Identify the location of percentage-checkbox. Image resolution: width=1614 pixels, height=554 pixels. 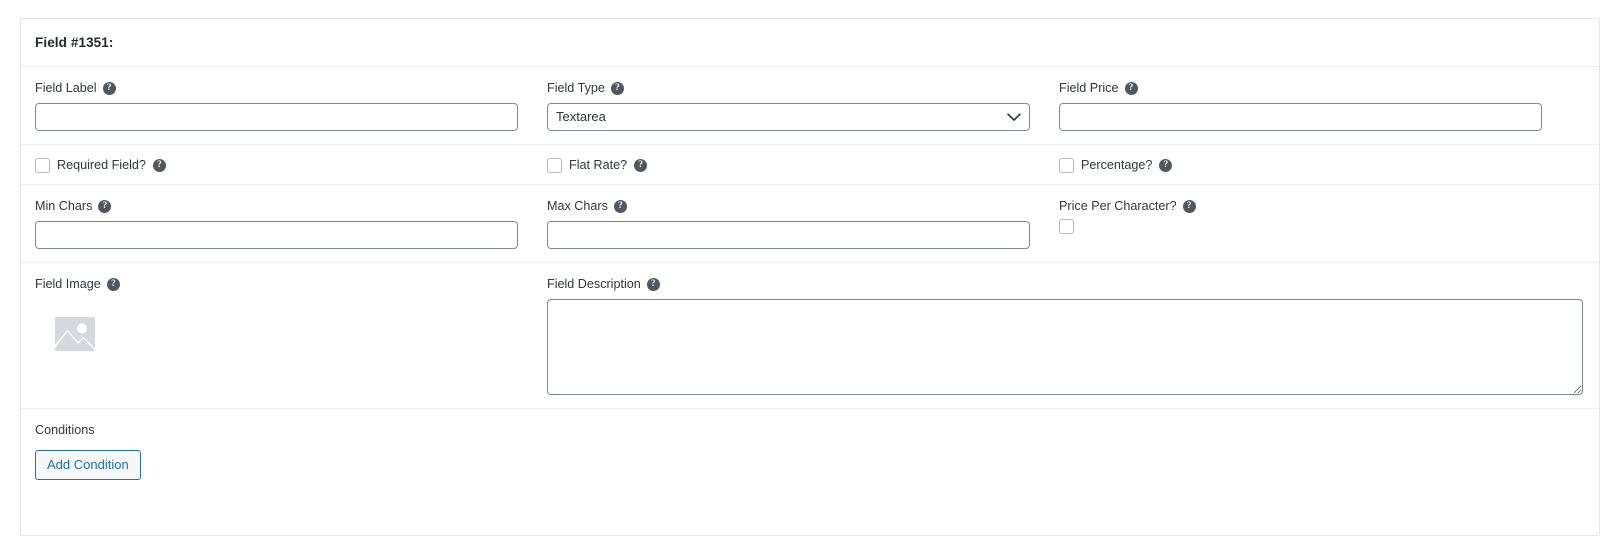
(1066, 165).